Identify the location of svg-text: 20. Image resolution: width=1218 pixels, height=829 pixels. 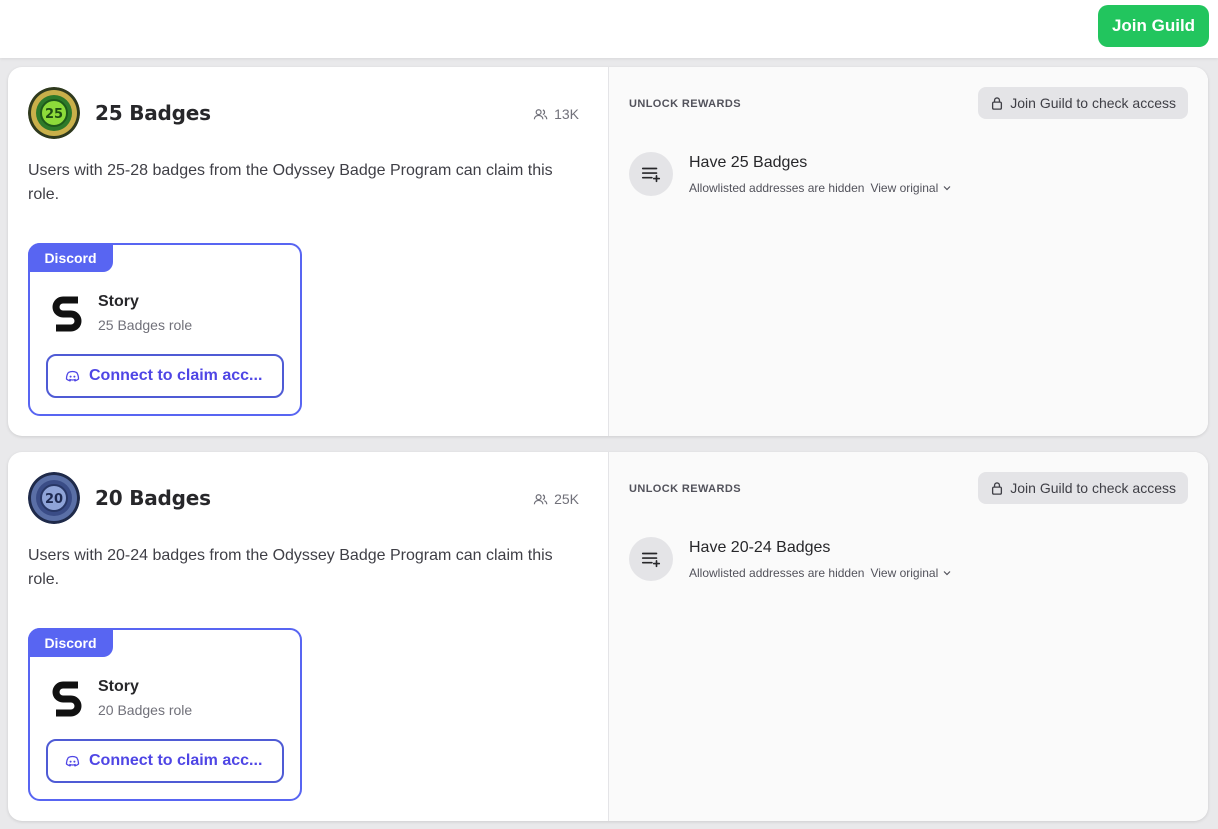
(54, 499).